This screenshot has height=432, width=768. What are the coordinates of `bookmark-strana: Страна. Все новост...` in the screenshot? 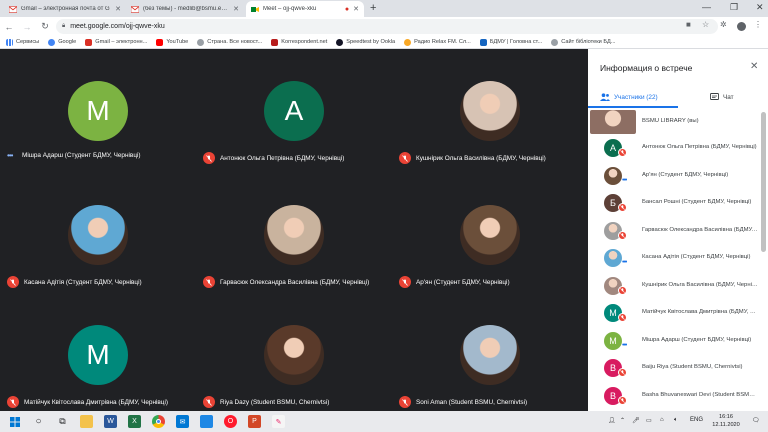 It's located at (230, 42).